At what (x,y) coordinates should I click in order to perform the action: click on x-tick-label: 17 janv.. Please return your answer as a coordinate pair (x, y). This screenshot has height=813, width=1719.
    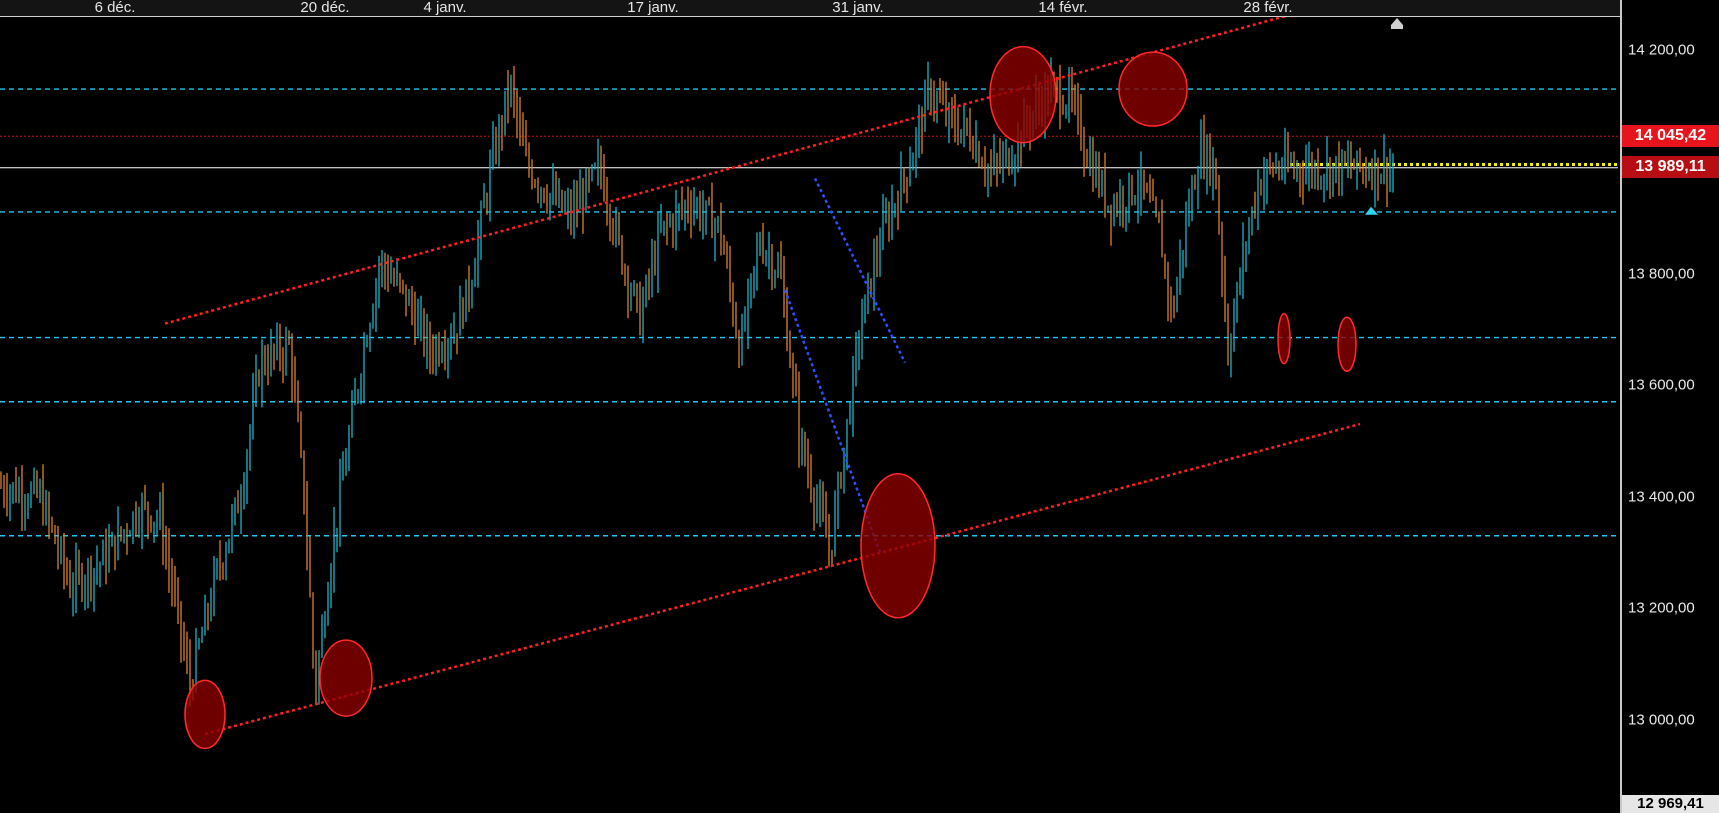
    Looking at the image, I should click on (653, 8).